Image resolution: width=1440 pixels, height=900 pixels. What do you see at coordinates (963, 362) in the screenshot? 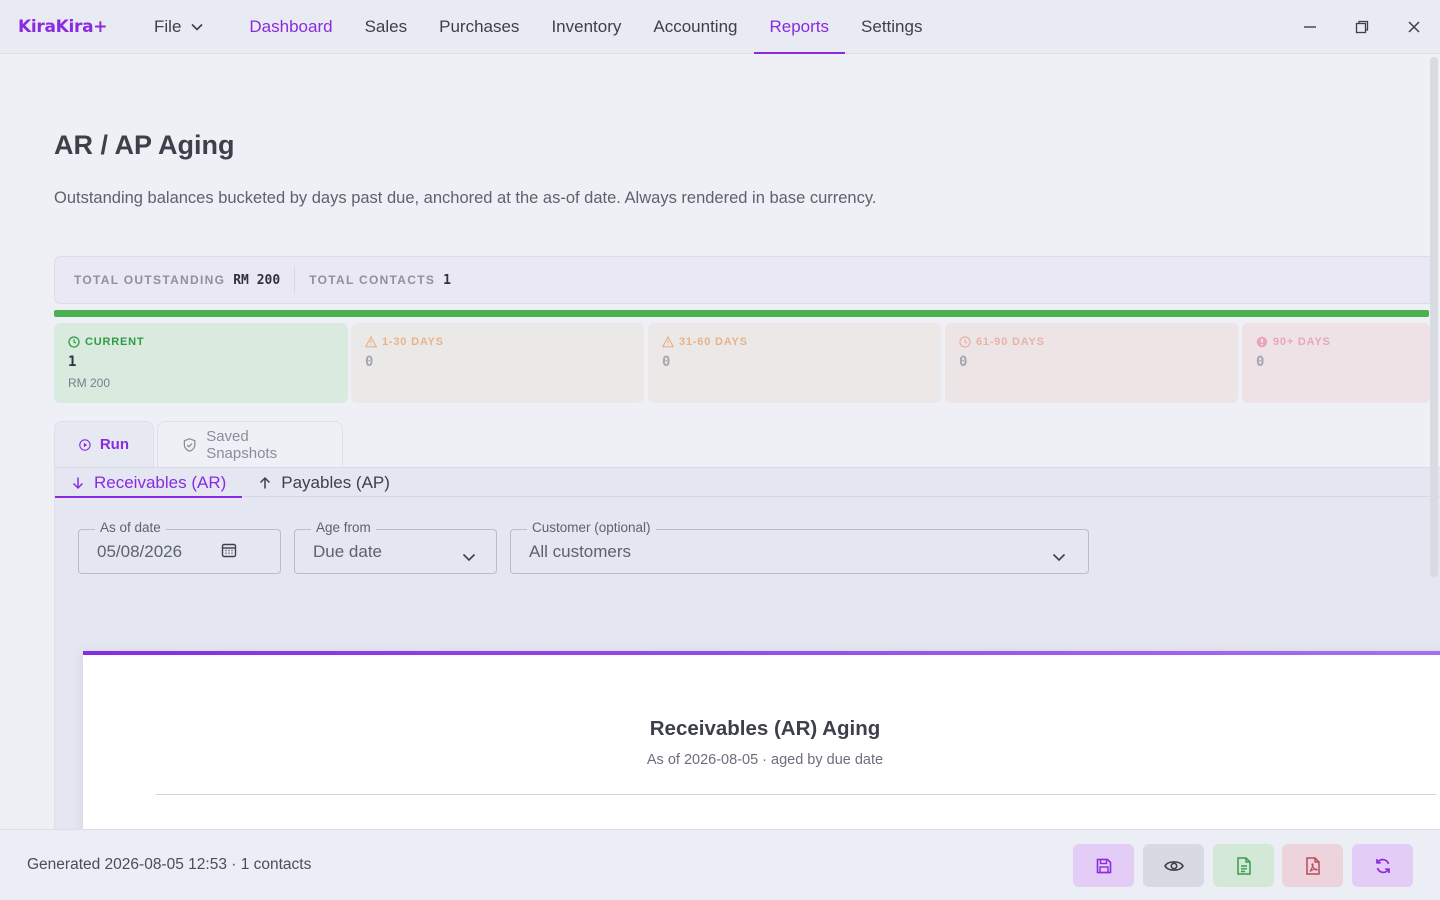
I see `bucket-61-90-count: 0` at bounding box center [963, 362].